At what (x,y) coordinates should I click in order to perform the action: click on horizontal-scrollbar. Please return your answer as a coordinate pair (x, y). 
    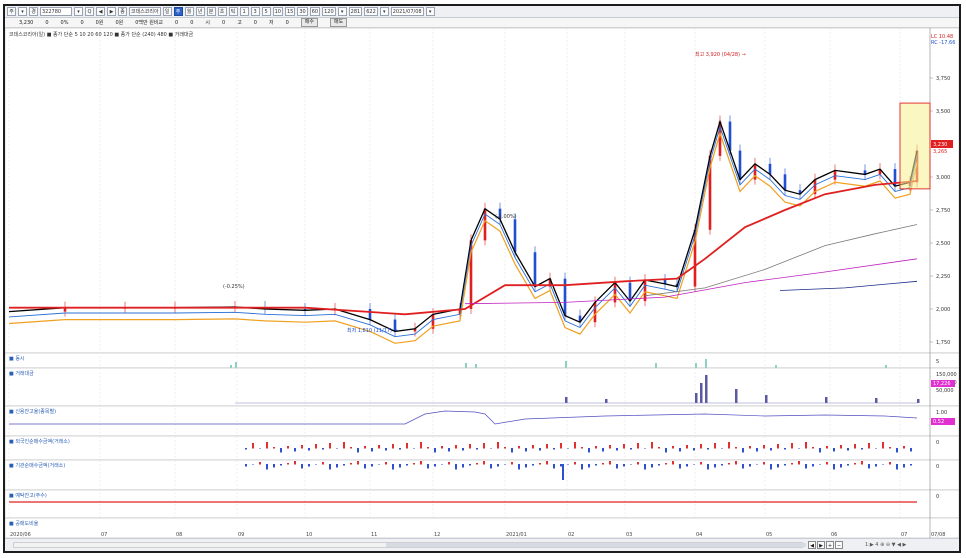
    Looking at the image, I should click on (409, 545).